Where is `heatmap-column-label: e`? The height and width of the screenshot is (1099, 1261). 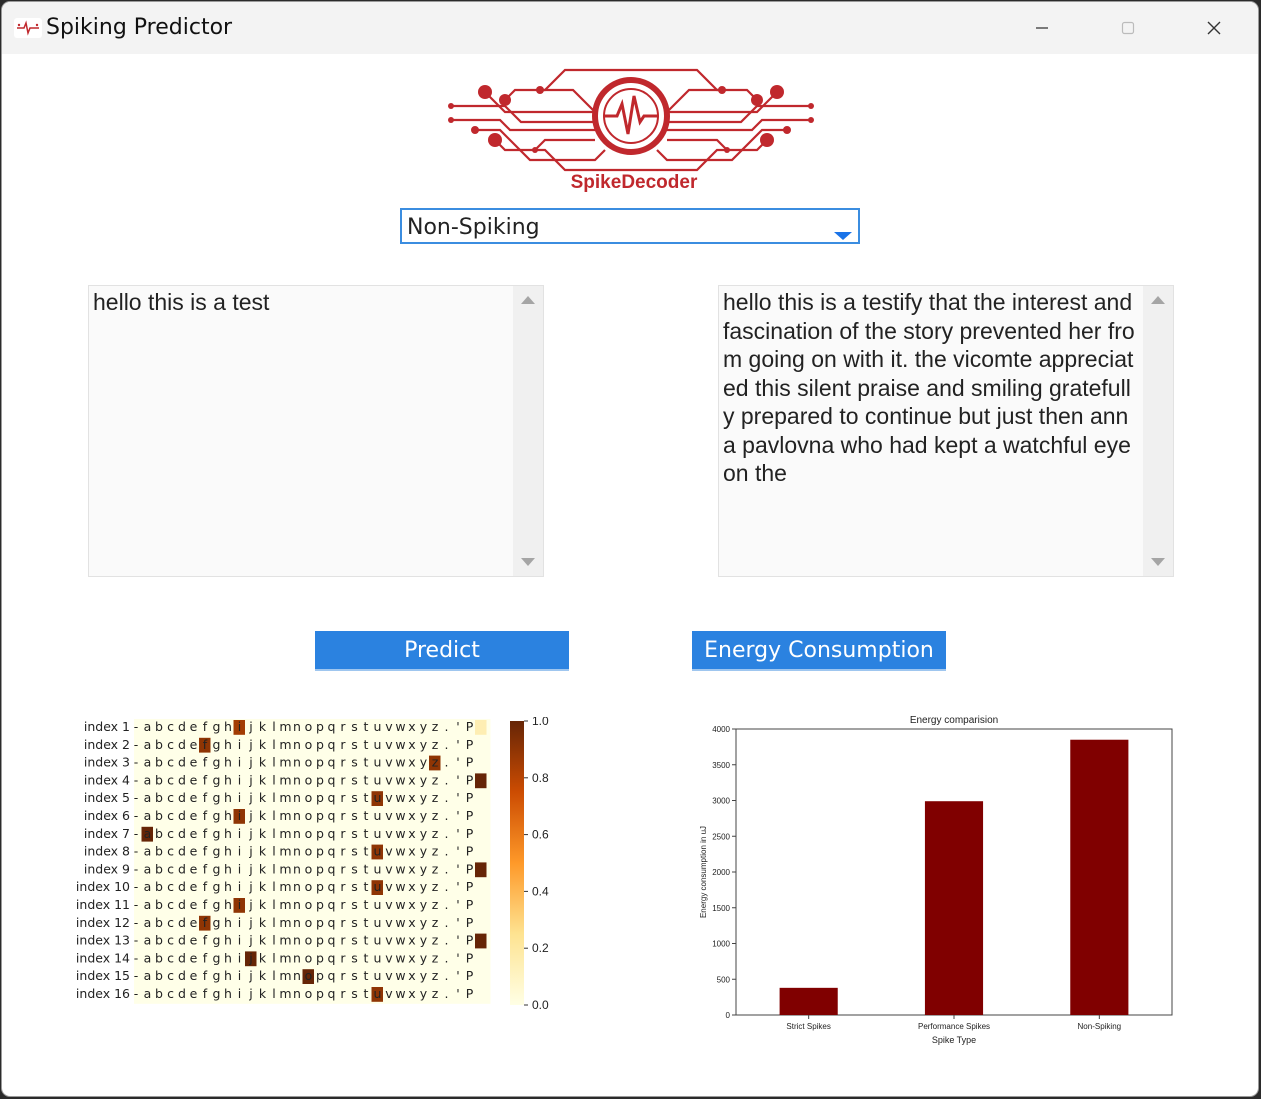 heatmap-column-label: e is located at coordinates (194, 762).